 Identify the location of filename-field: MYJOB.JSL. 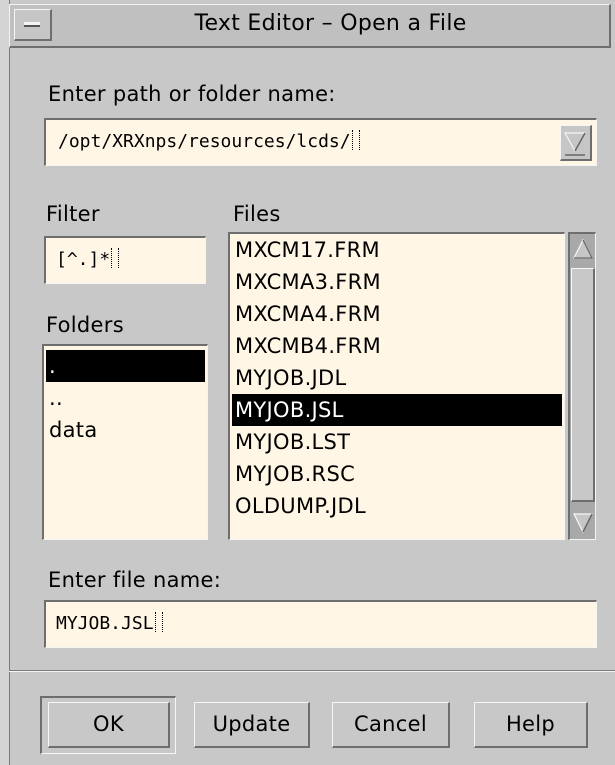
(320, 624).